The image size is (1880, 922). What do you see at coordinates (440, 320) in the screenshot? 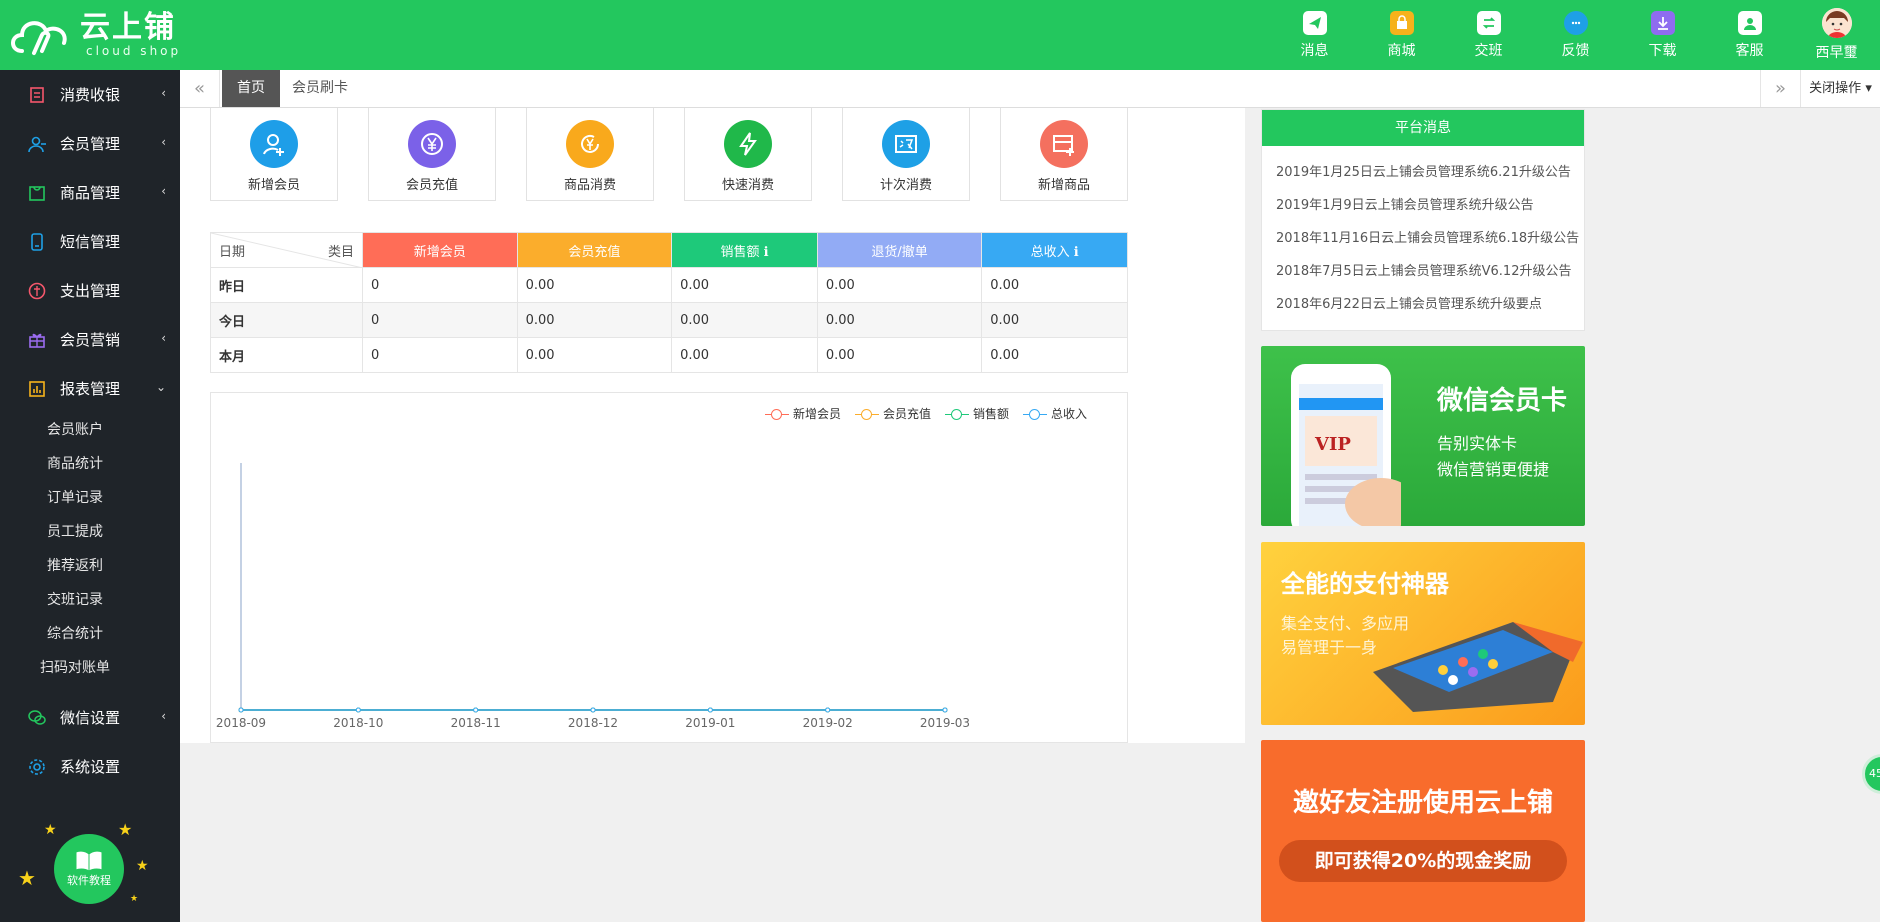
I see `table-cell: 0` at bounding box center [440, 320].